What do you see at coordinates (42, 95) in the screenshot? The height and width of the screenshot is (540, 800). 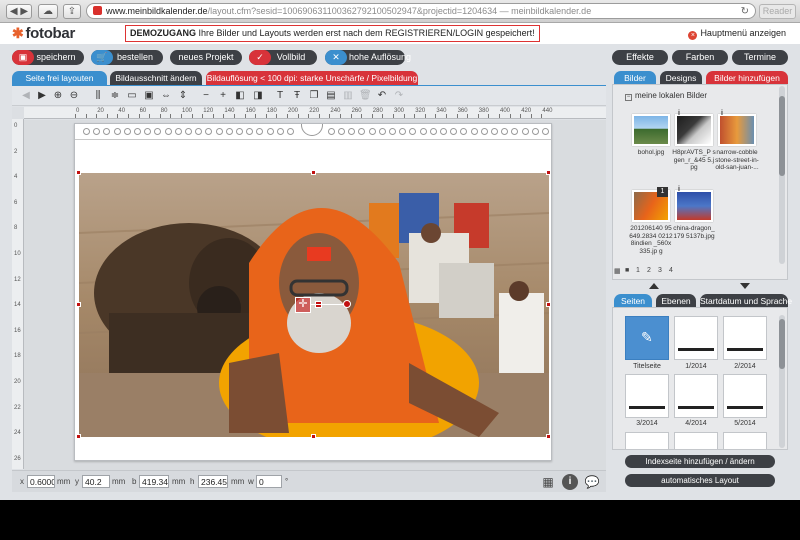 I see `play-icon: ▶` at bounding box center [42, 95].